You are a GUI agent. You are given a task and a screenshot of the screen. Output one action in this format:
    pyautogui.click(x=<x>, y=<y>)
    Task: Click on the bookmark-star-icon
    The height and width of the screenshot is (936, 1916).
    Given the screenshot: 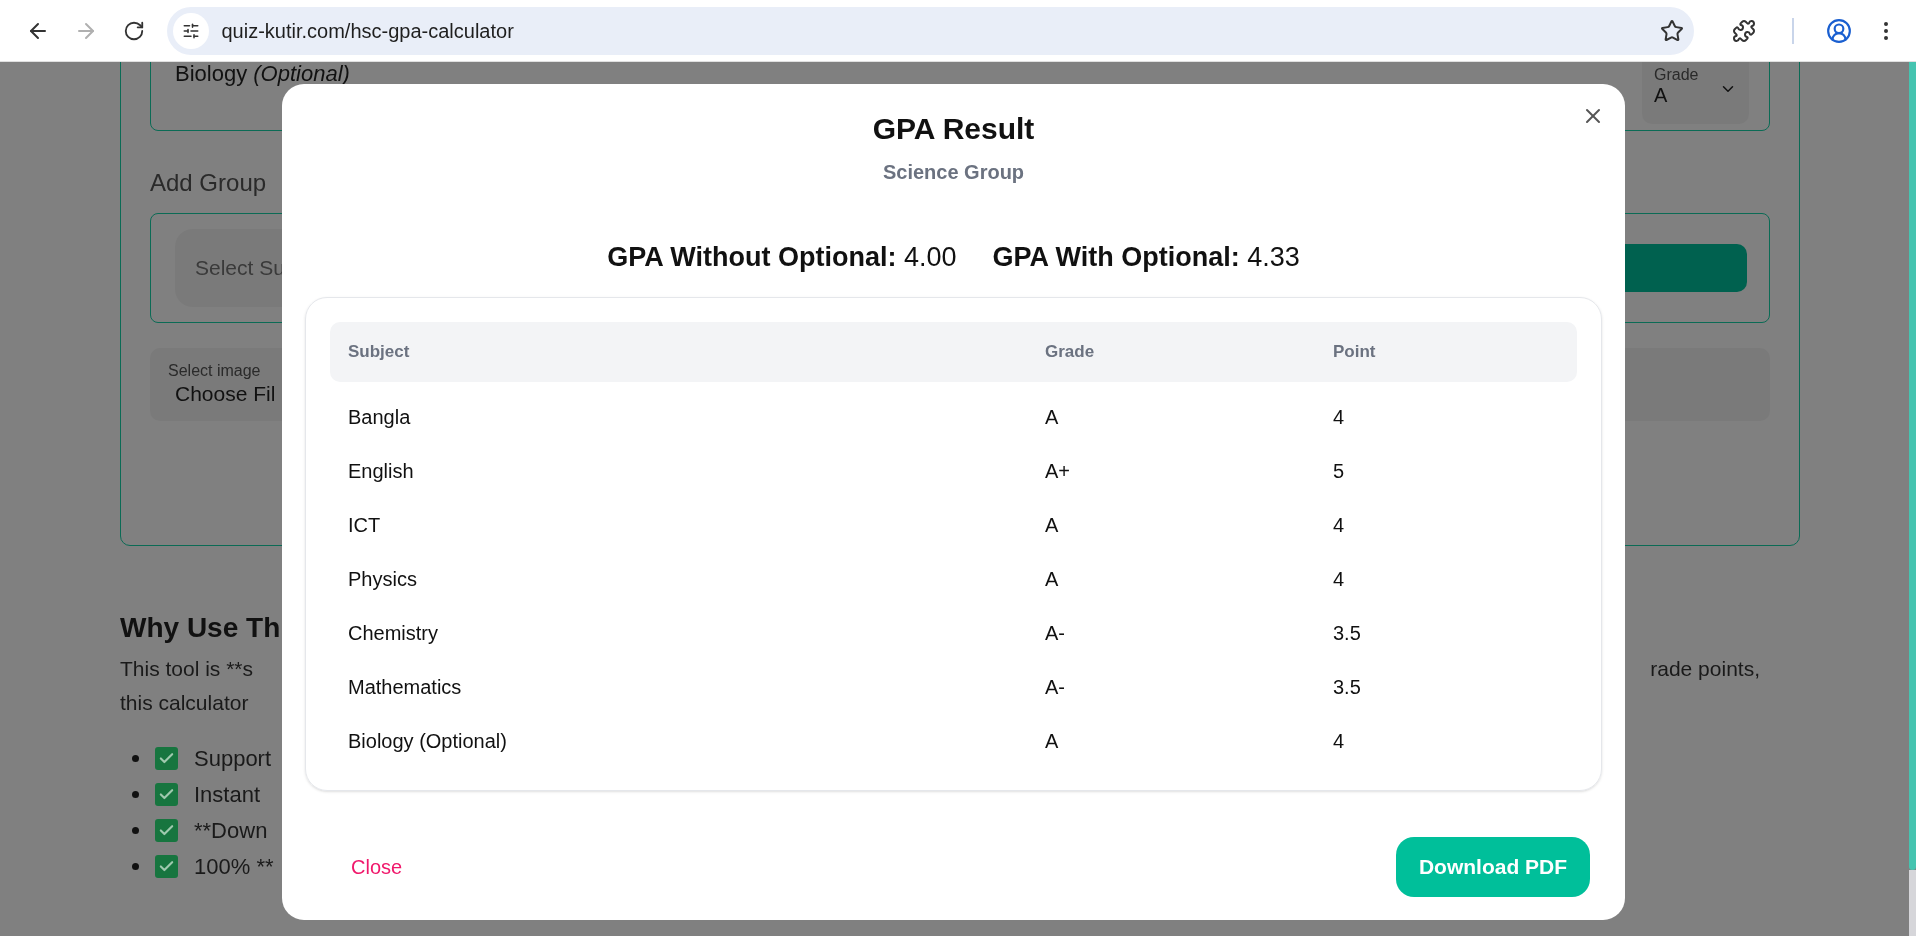 What is the action you would take?
    pyautogui.click(x=1672, y=30)
    